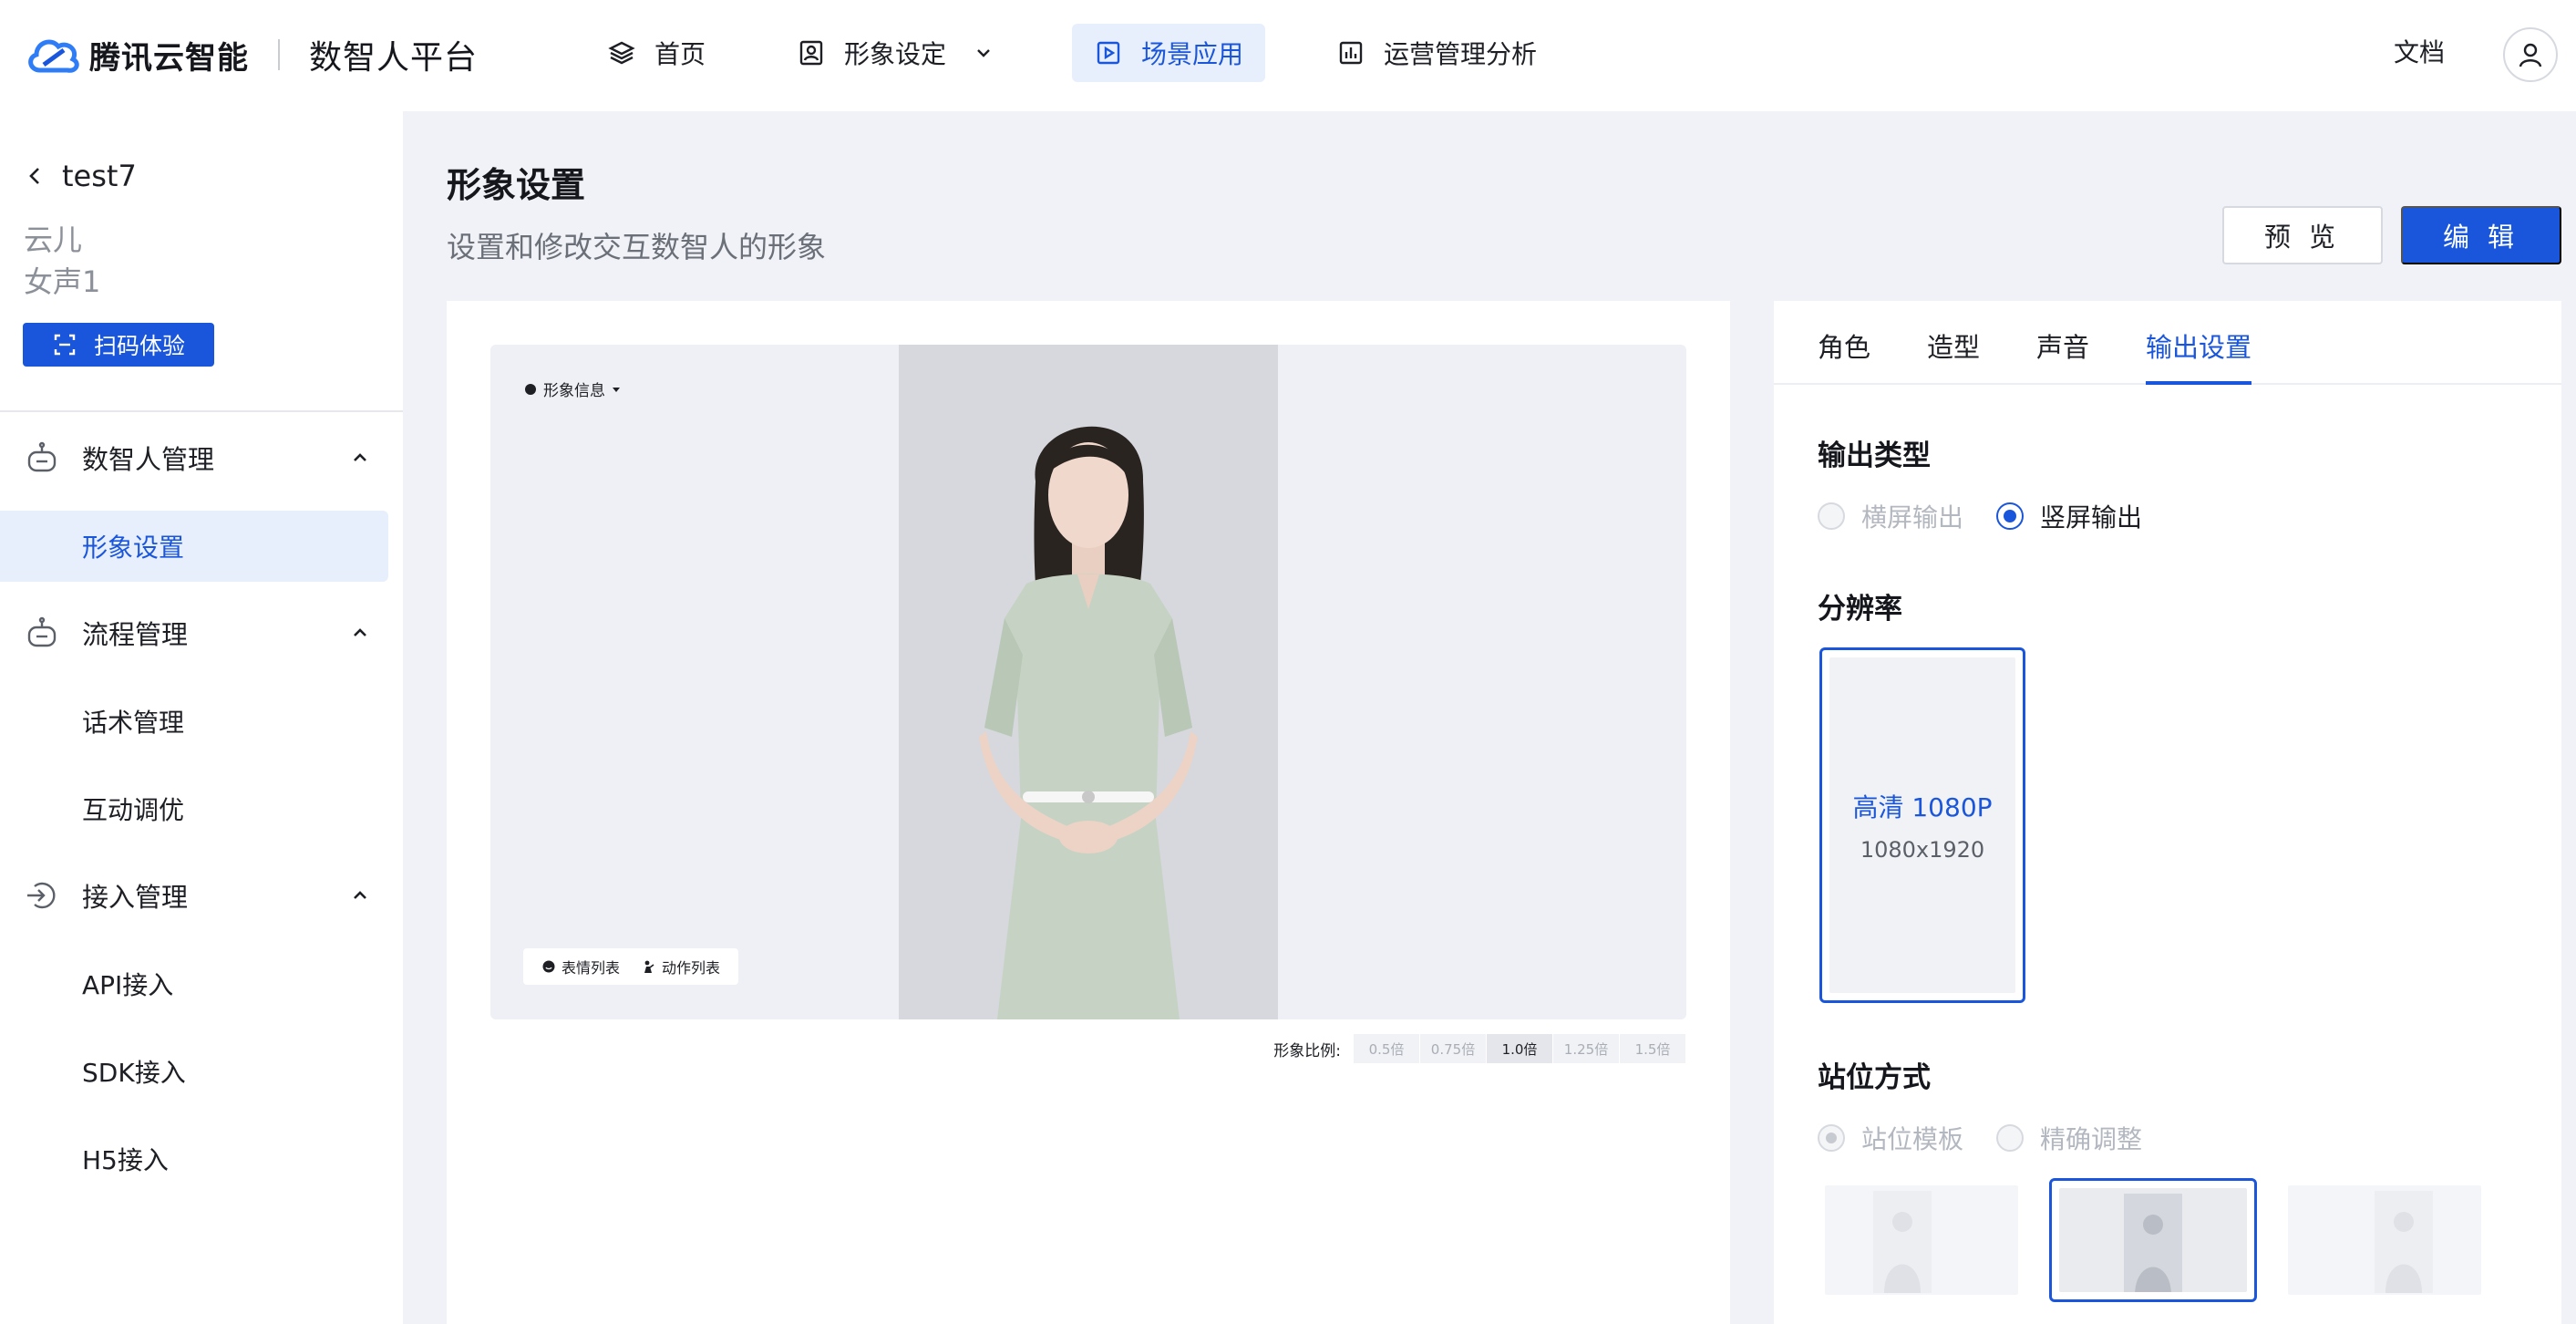  I want to click on caret-down-icon, so click(616, 390).